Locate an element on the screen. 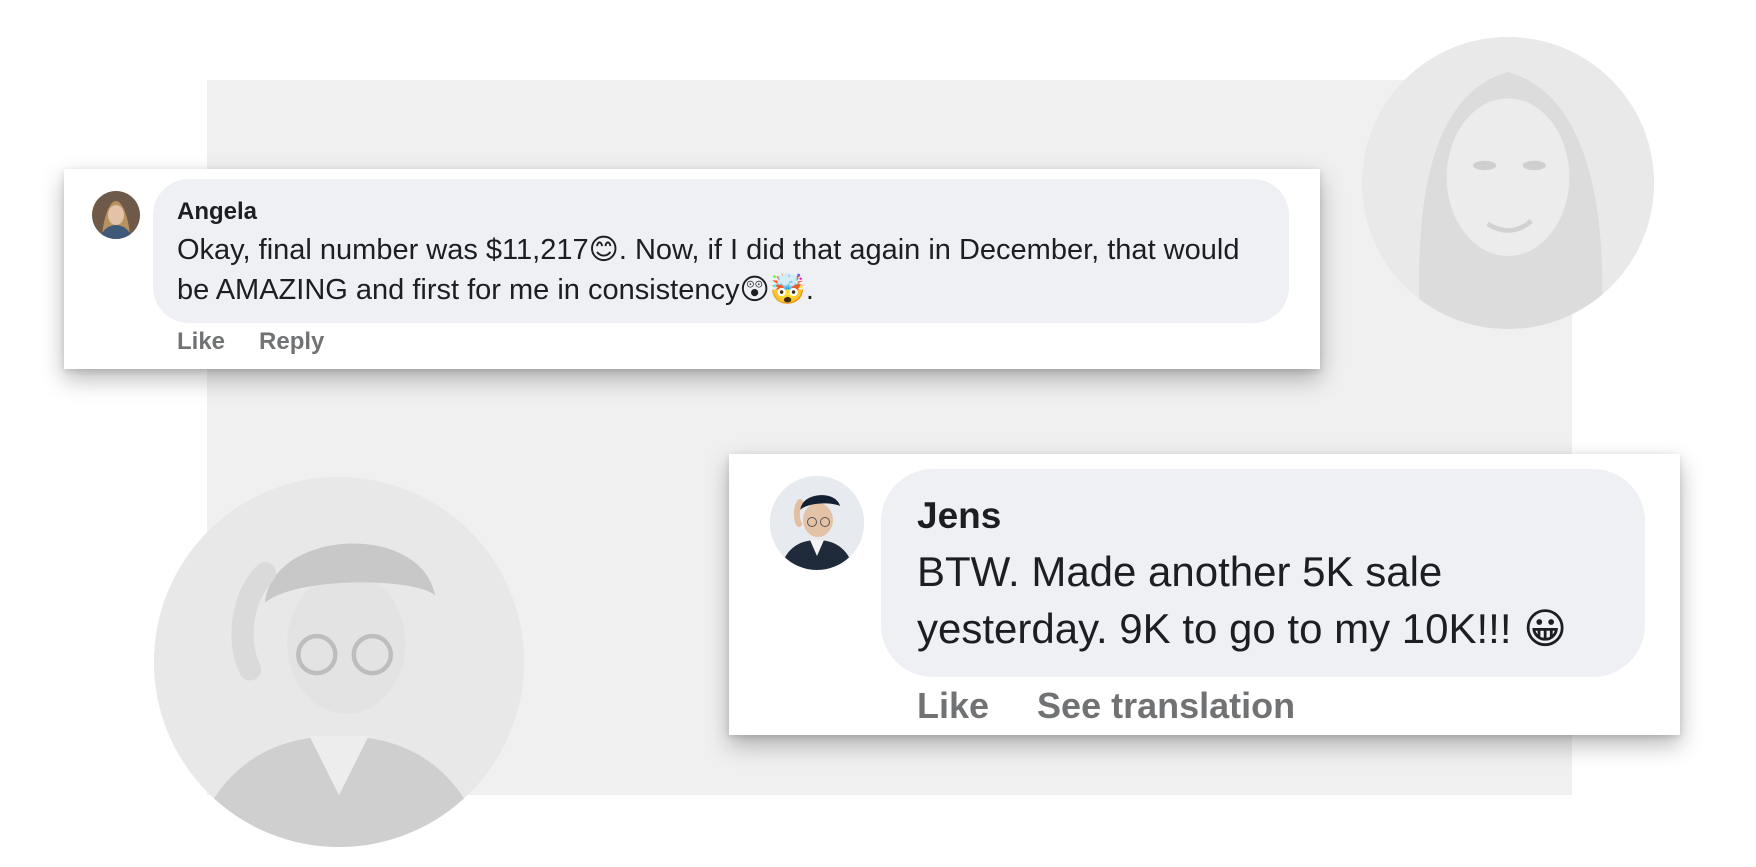 This screenshot has width=1756, height=867. comment-author: Jens is located at coordinates (959, 516).